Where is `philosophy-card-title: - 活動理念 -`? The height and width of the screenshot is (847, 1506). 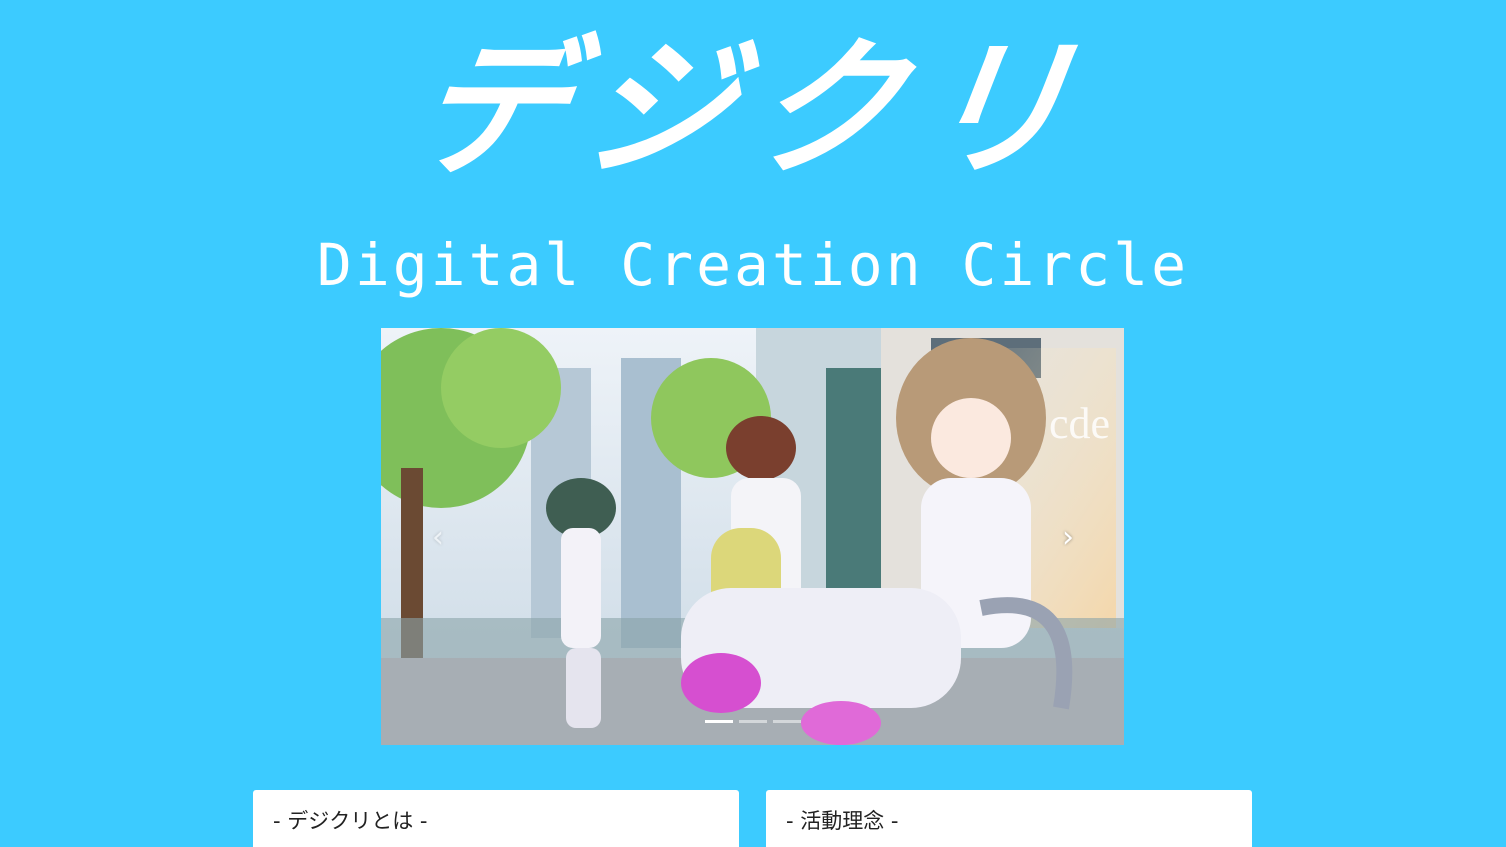 philosophy-card-title: - 活動理念 - is located at coordinates (842, 821).